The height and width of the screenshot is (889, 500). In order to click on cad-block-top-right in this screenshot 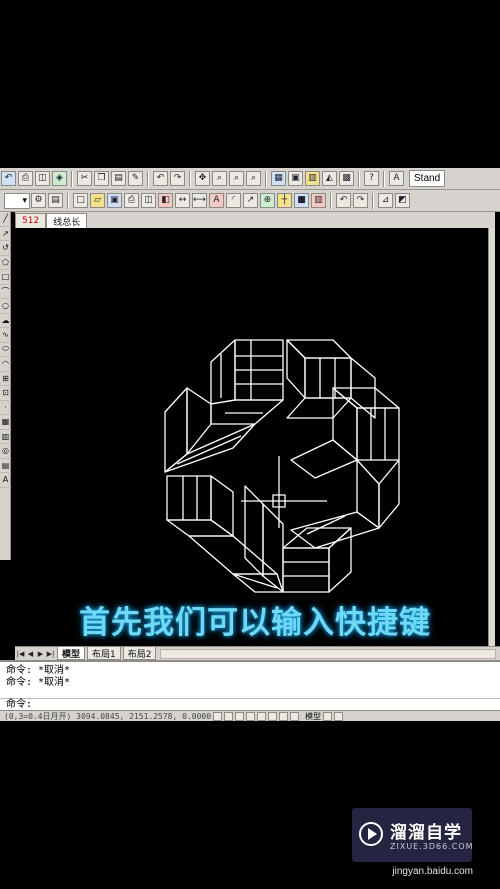, I will do `click(331, 379)`.